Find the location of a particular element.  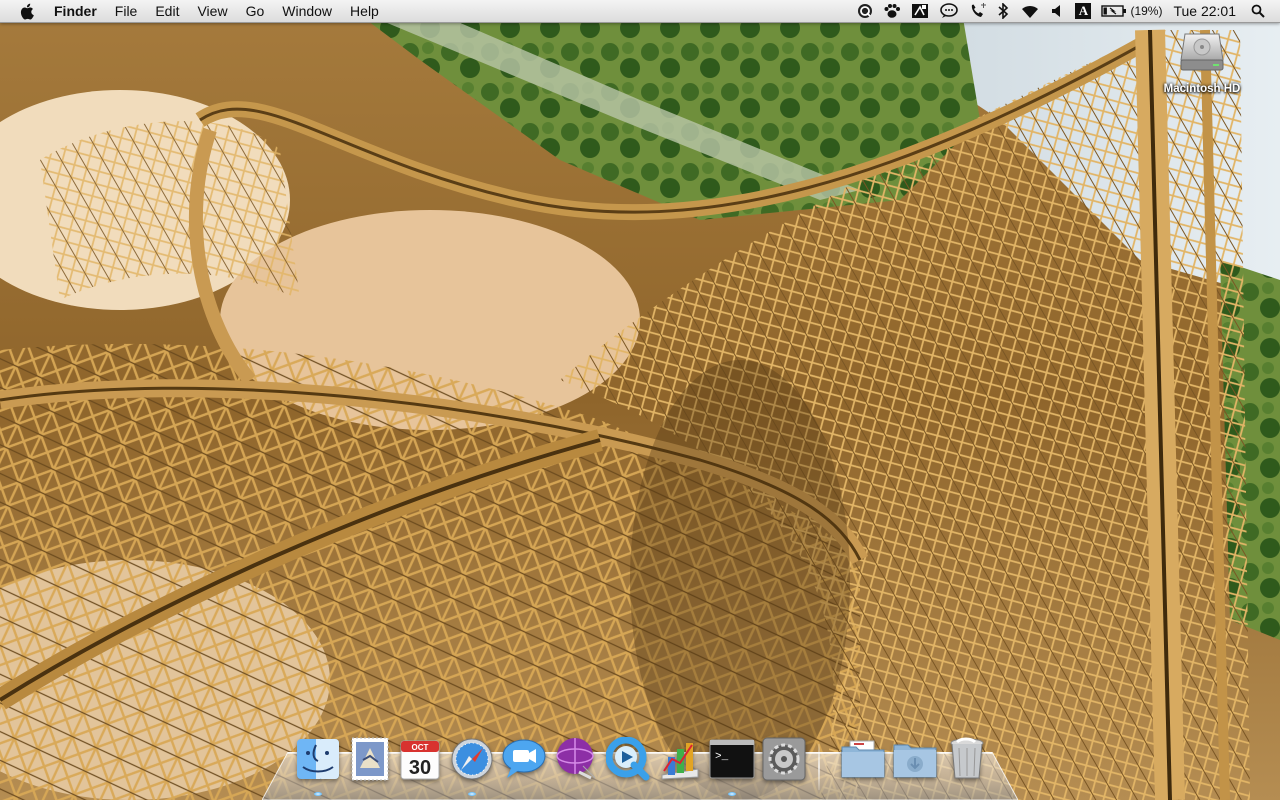

dock-terminal: >_ is located at coordinates (732, 765).